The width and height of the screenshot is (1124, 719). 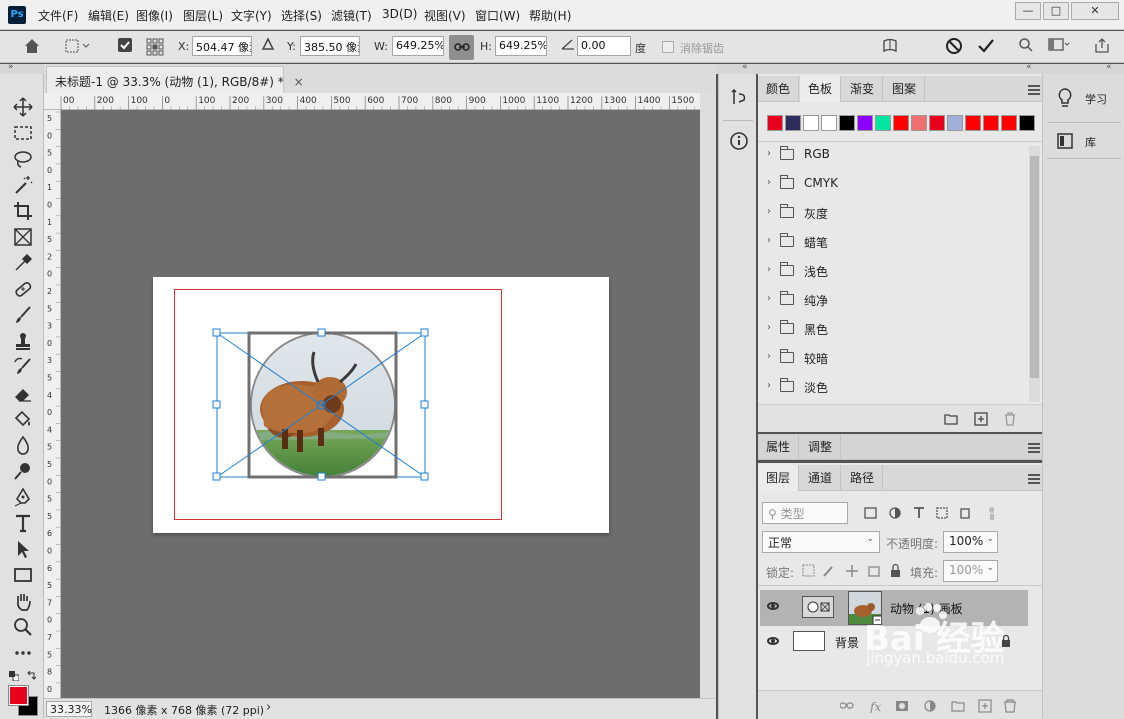 What do you see at coordinates (23, 289) in the screenshot?
I see `healing-brush-tool-icon` at bounding box center [23, 289].